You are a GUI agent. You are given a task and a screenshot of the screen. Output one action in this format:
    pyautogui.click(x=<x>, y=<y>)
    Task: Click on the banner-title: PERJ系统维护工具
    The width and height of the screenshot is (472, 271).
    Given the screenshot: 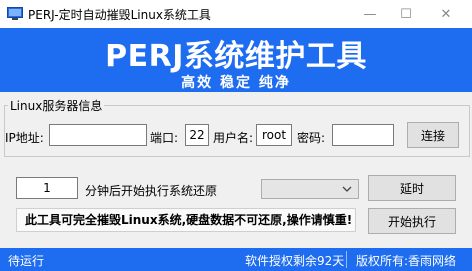 What is the action you would take?
    pyautogui.click(x=236, y=56)
    